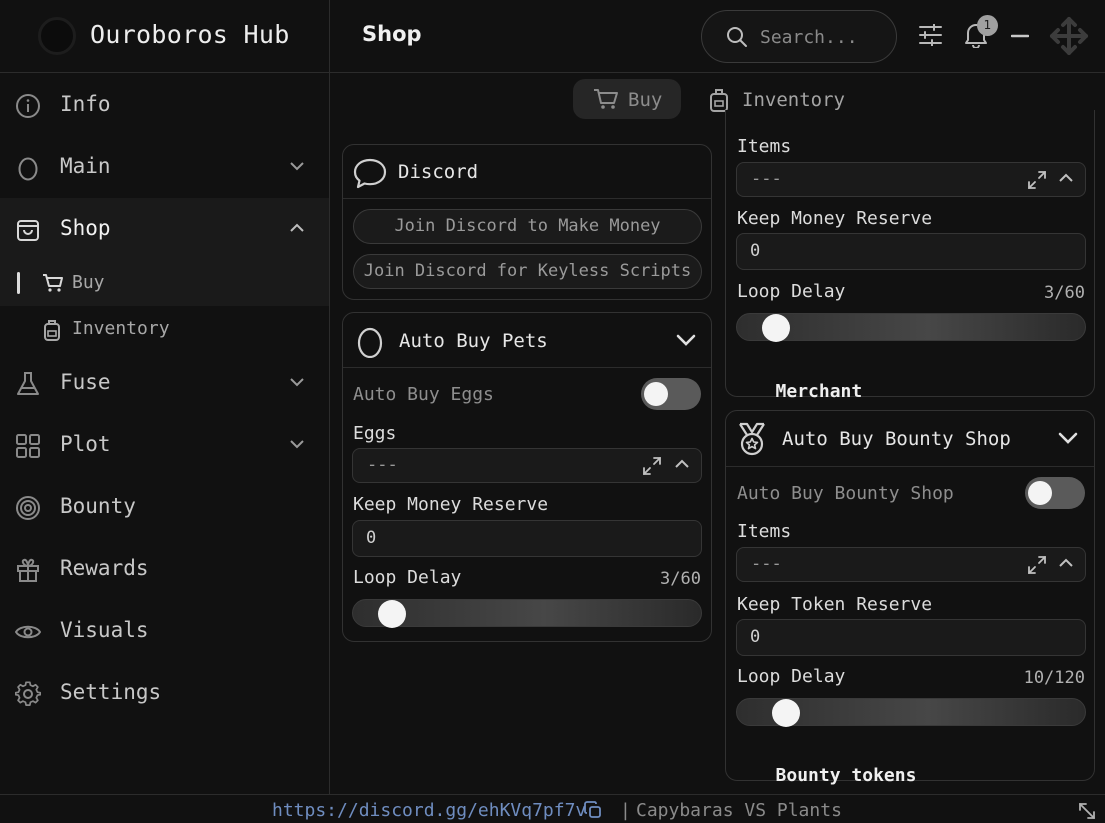 This screenshot has height=823, width=1105. I want to click on sidebar-item-bounty: Bounty, so click(164, 507).